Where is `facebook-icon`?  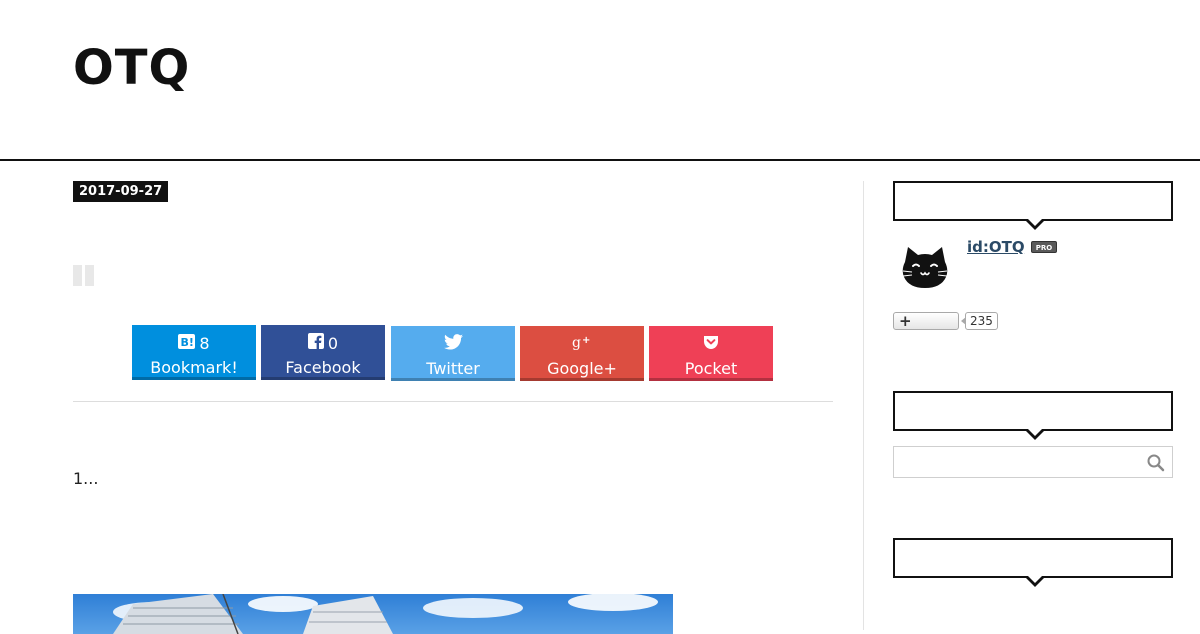
facebook-icon is located at coordinates (315, 343).